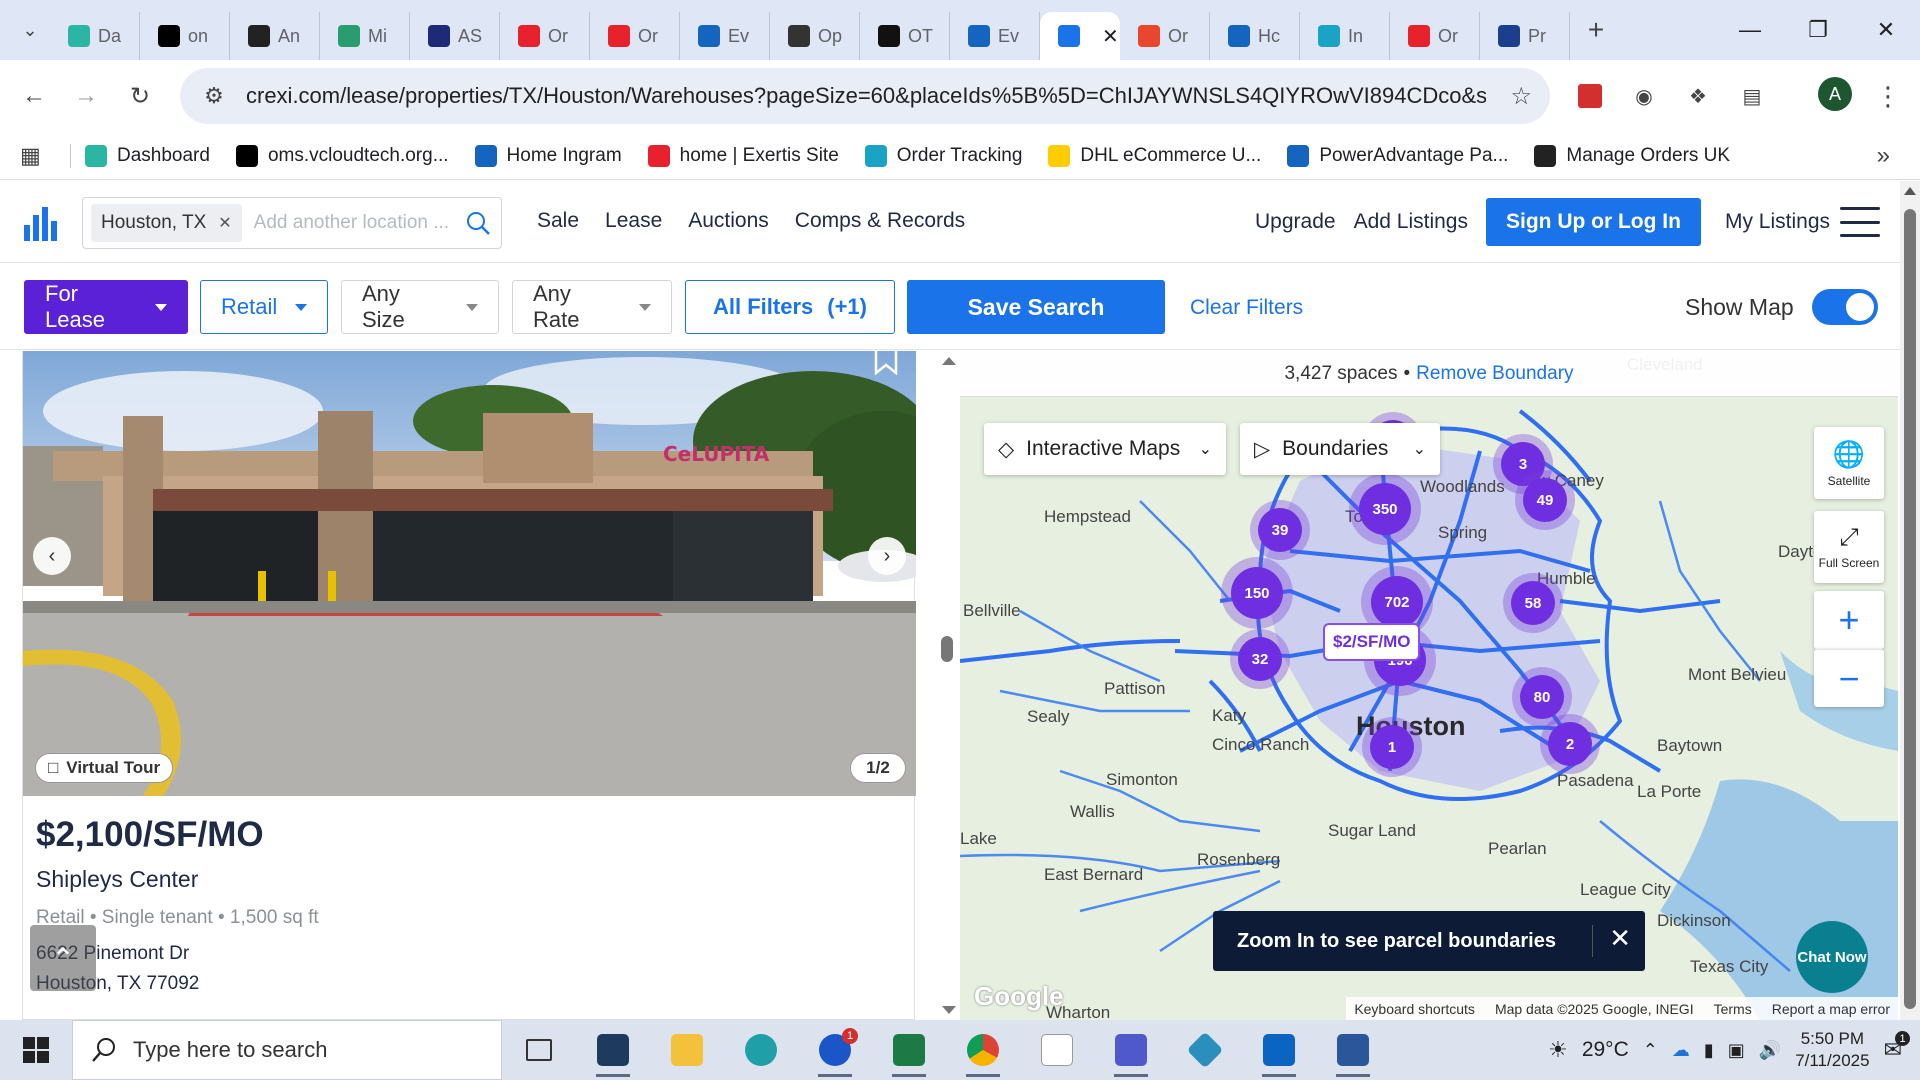 The height and width of the screenshot is (1080, 1920). Describe the element at coordinates (478, 223) in the screenshot. I see `search-icon` at that location.